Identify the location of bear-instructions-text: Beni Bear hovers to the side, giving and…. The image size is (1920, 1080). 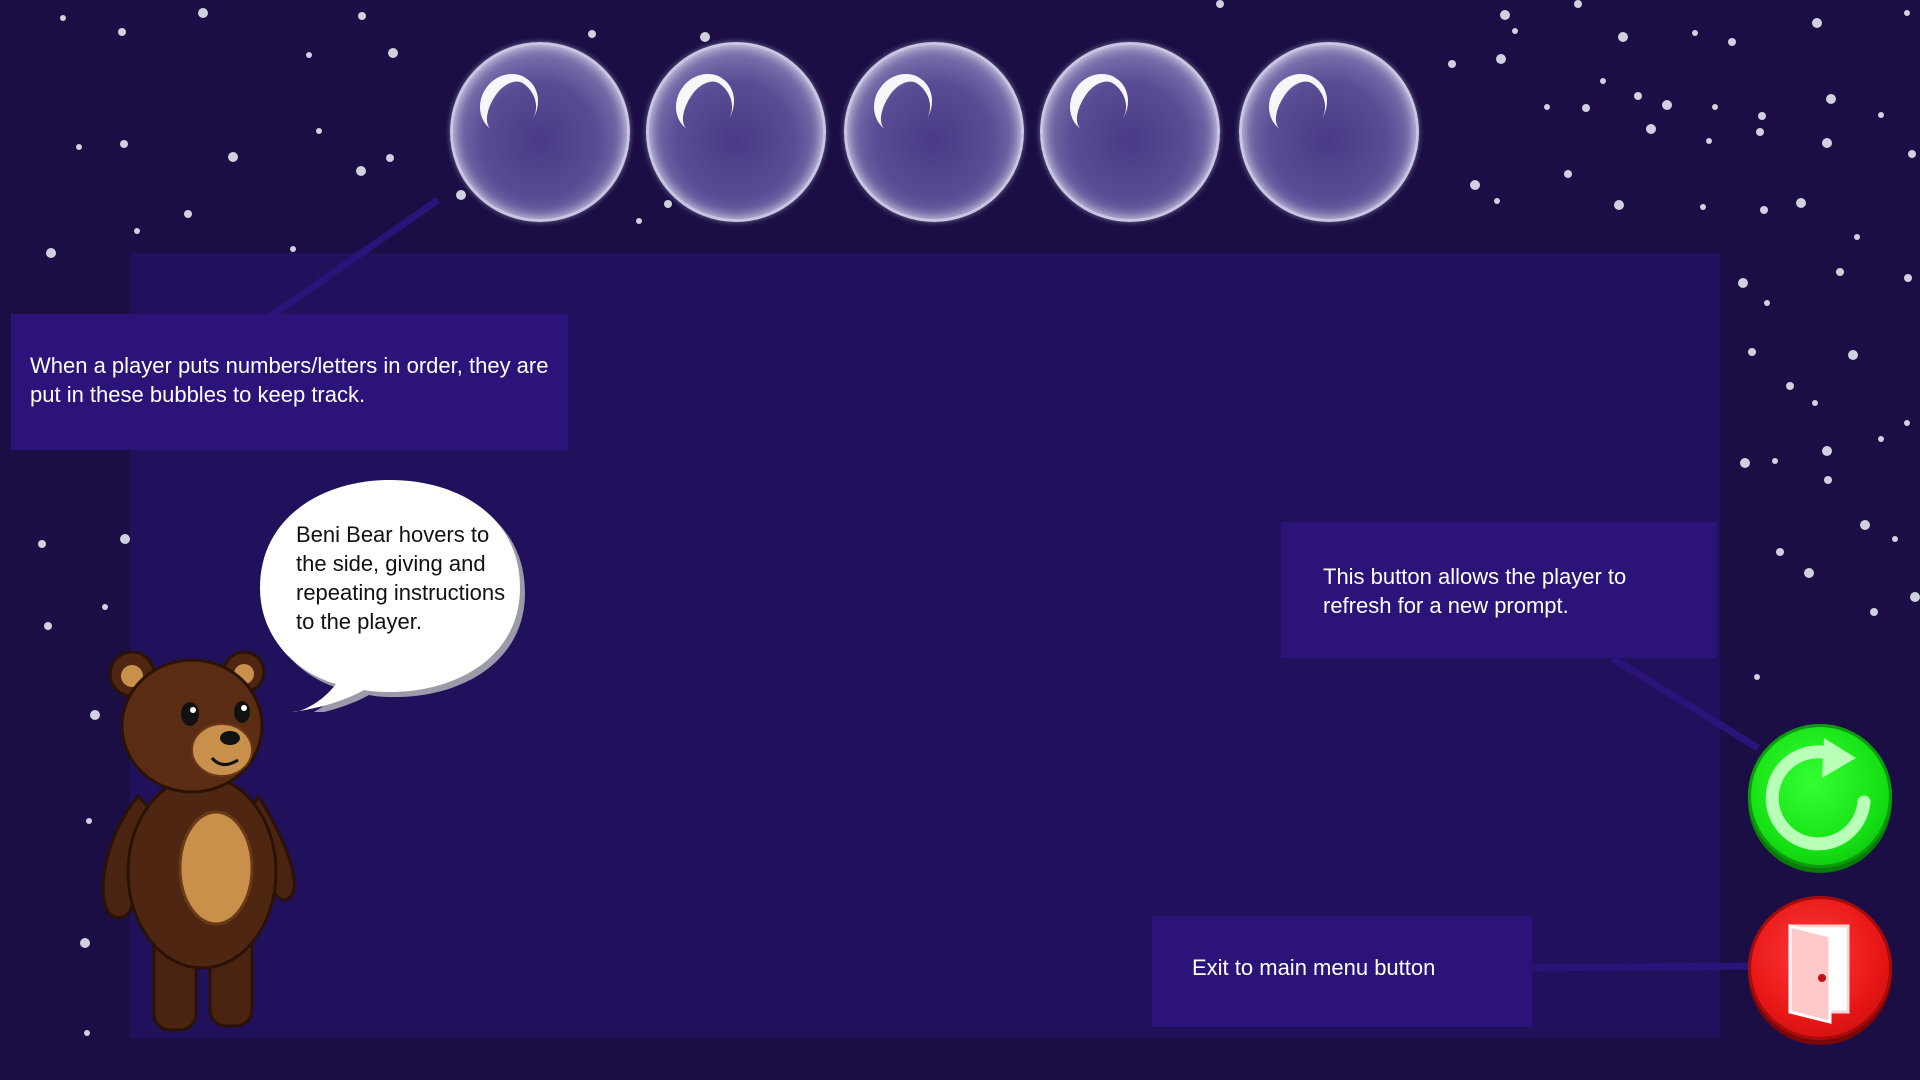
(401, 578).